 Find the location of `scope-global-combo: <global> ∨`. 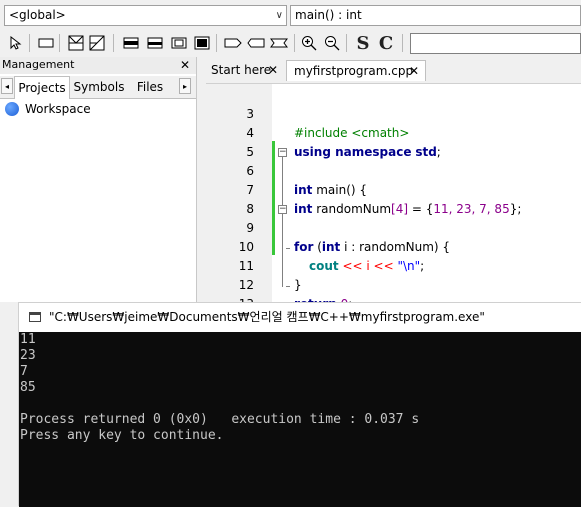

scope-global-combo: <global> ∨ is located at coordinates (145, 15).